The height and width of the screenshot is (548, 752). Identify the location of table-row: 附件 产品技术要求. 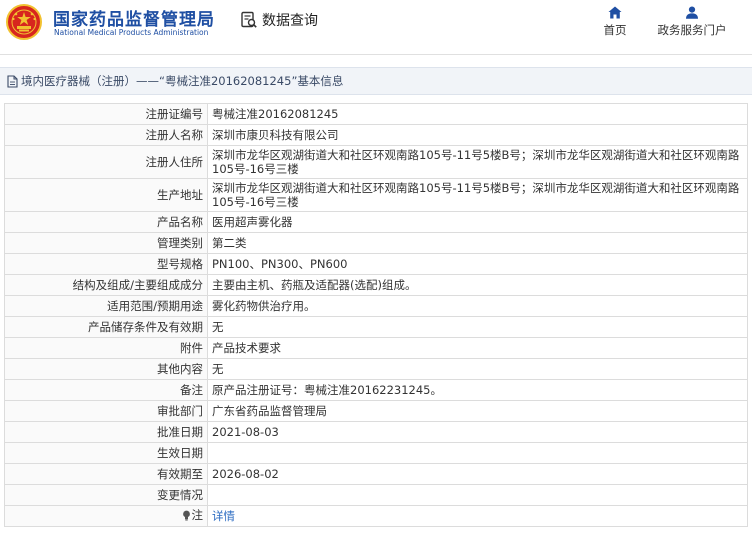
(376, 348).